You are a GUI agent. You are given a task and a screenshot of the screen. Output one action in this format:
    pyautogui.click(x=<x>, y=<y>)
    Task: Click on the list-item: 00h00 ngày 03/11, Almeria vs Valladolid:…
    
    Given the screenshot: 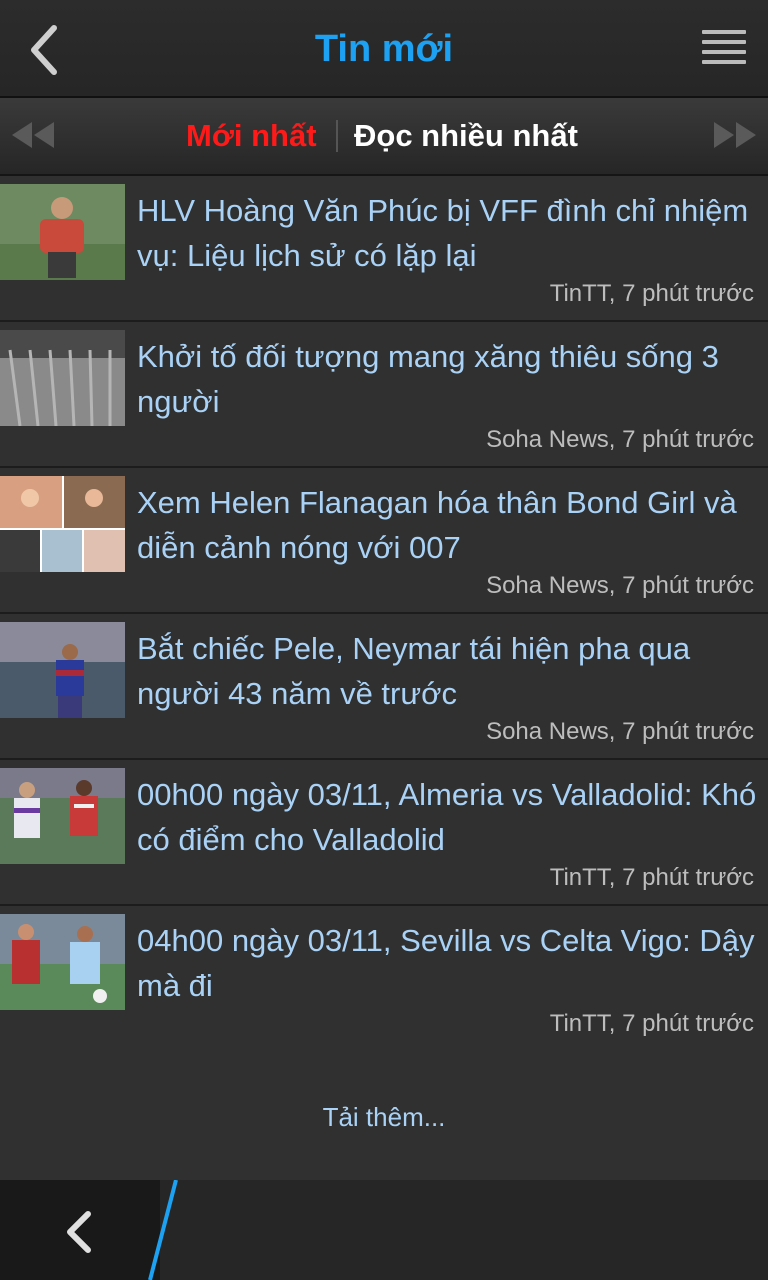 What is the action you would take?
    pyautogui.click(x=384, y=833)
    